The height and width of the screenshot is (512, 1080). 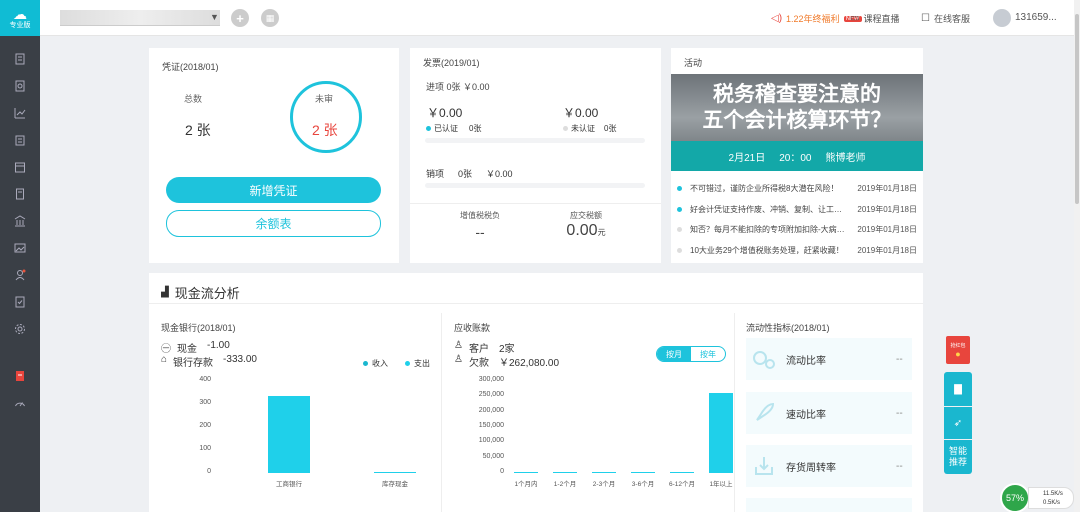 I want to click on bank-label: 银行存款, so click(x=193, y=363).